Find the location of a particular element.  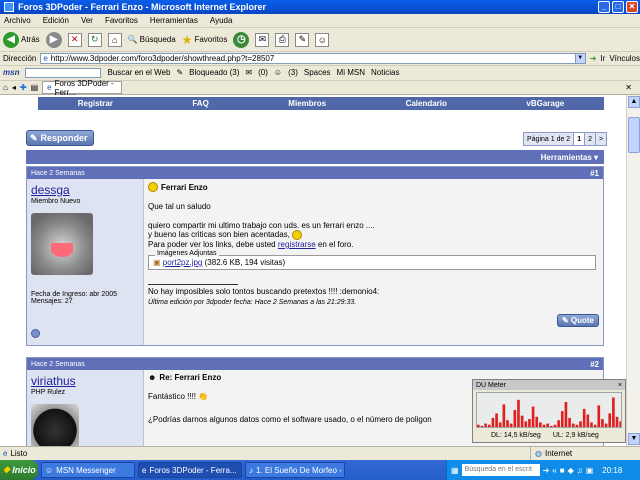

next-page-link: > is located at coordinates (601, 139).